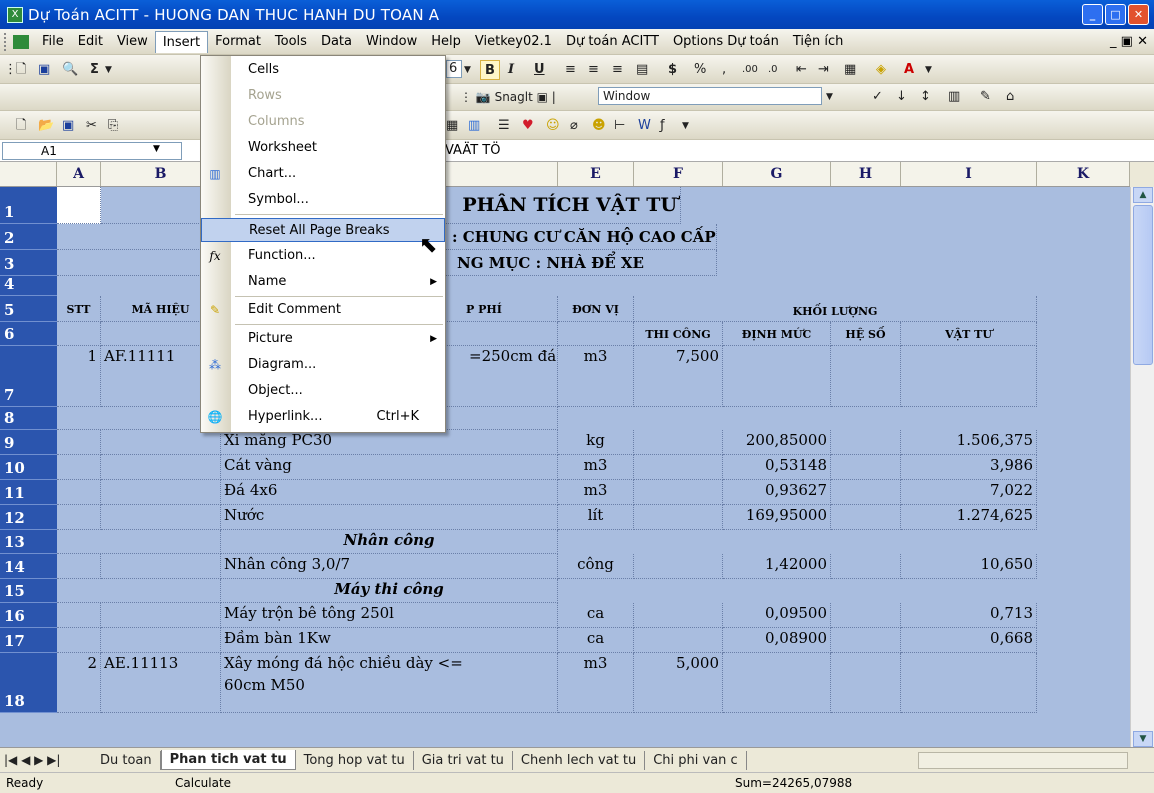 Image resolution: width=1154 pixels, height=793 pixels. What do you see at coordinates (969, 442) in the screenshot?
I see `cell-vat-tu: 1.506,375` at bounding box center [969, 442].